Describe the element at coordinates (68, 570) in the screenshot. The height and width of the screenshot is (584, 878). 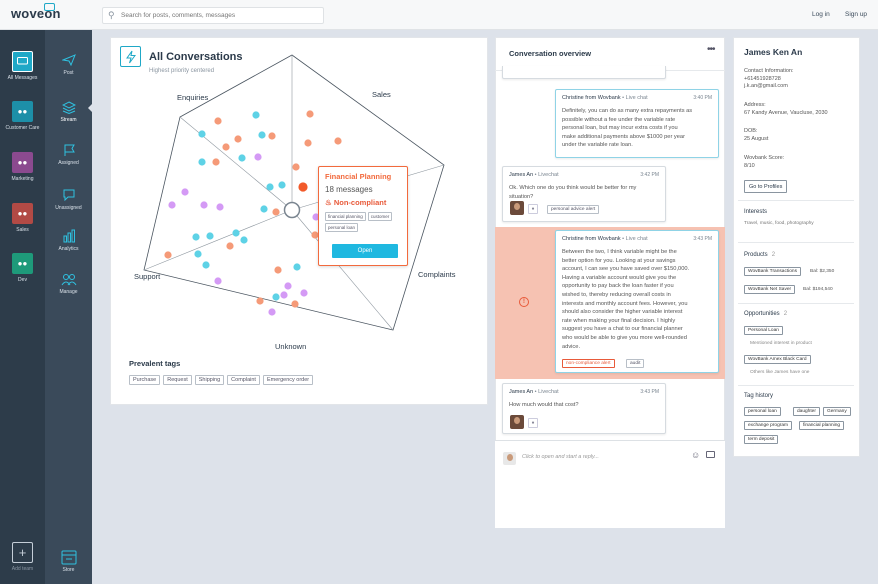
I see `nav-label: Store` at that location.